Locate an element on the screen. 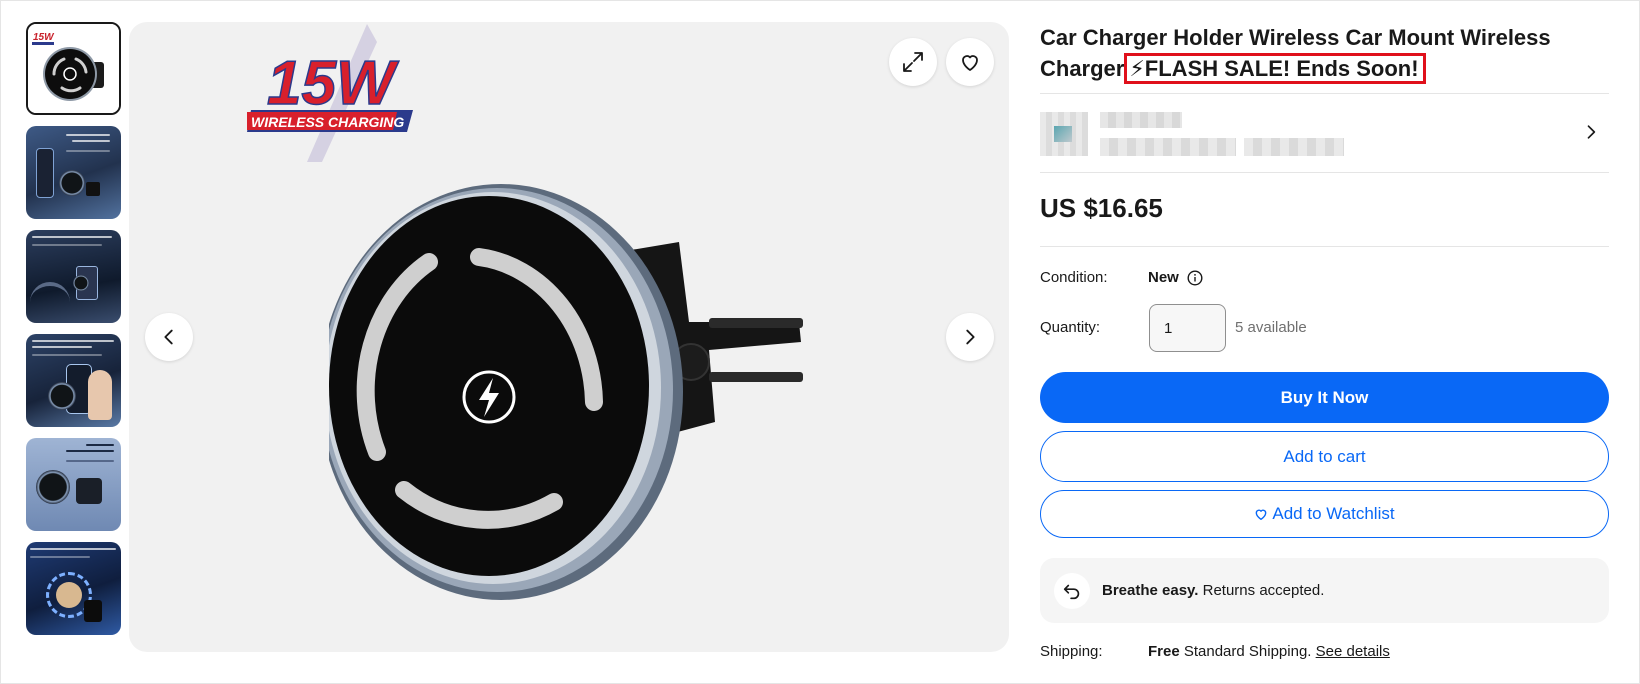 This screenshot has width=1640, height=684. svg-text: 15W is located at coordinates (44, 37).